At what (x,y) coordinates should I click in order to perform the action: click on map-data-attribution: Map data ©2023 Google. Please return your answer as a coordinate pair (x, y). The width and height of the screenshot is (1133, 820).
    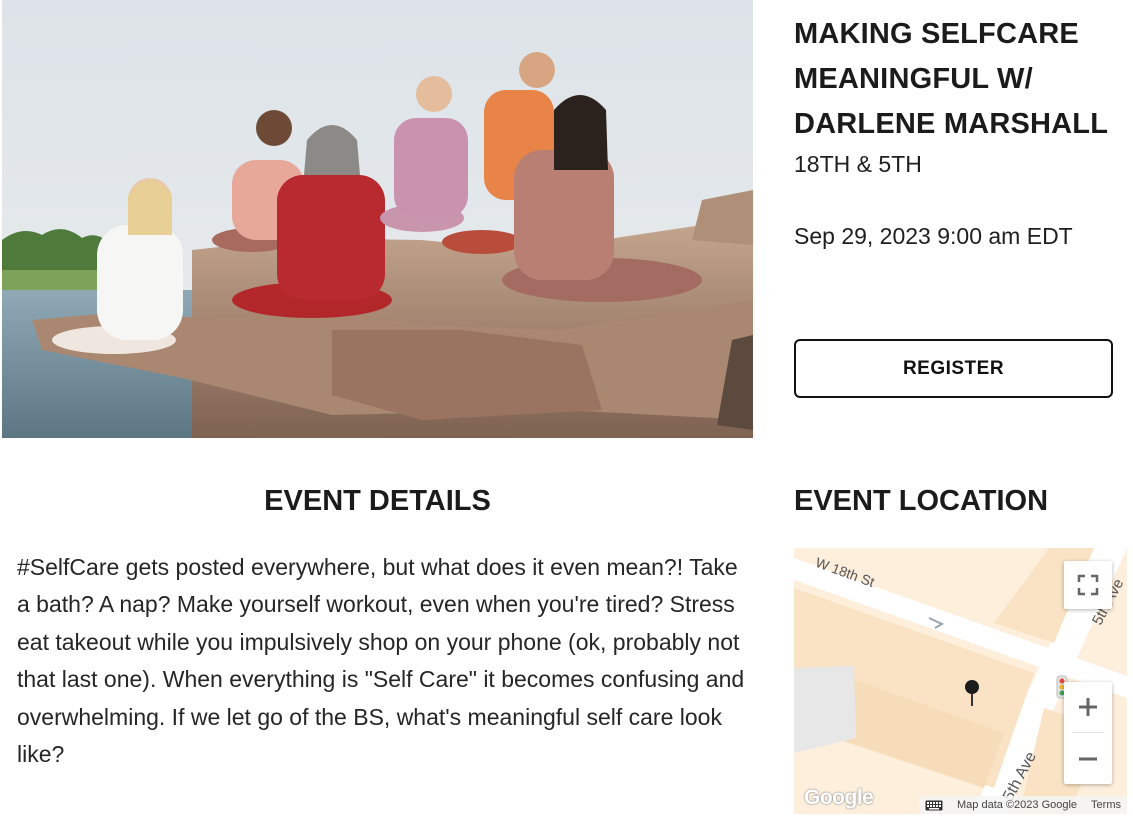
    Looking at the image, I should click on (1017, 805).